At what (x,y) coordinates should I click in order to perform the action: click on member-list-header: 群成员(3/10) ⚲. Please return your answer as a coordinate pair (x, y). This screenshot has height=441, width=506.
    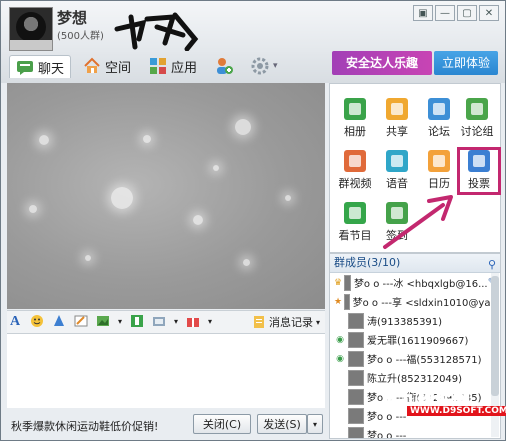
    Looking at the image, I should click on (415, 263).